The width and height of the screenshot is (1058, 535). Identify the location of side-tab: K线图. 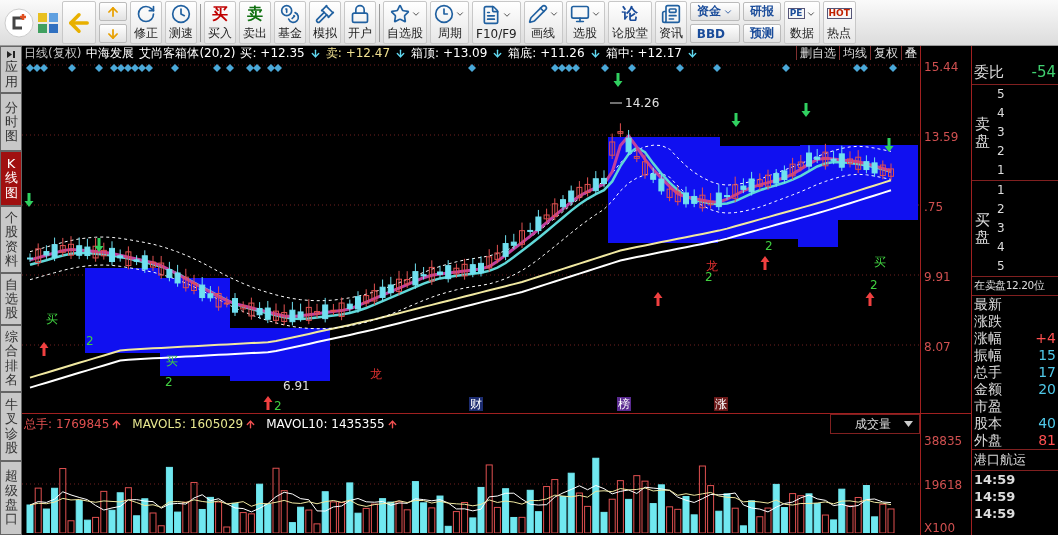
(11, 178).